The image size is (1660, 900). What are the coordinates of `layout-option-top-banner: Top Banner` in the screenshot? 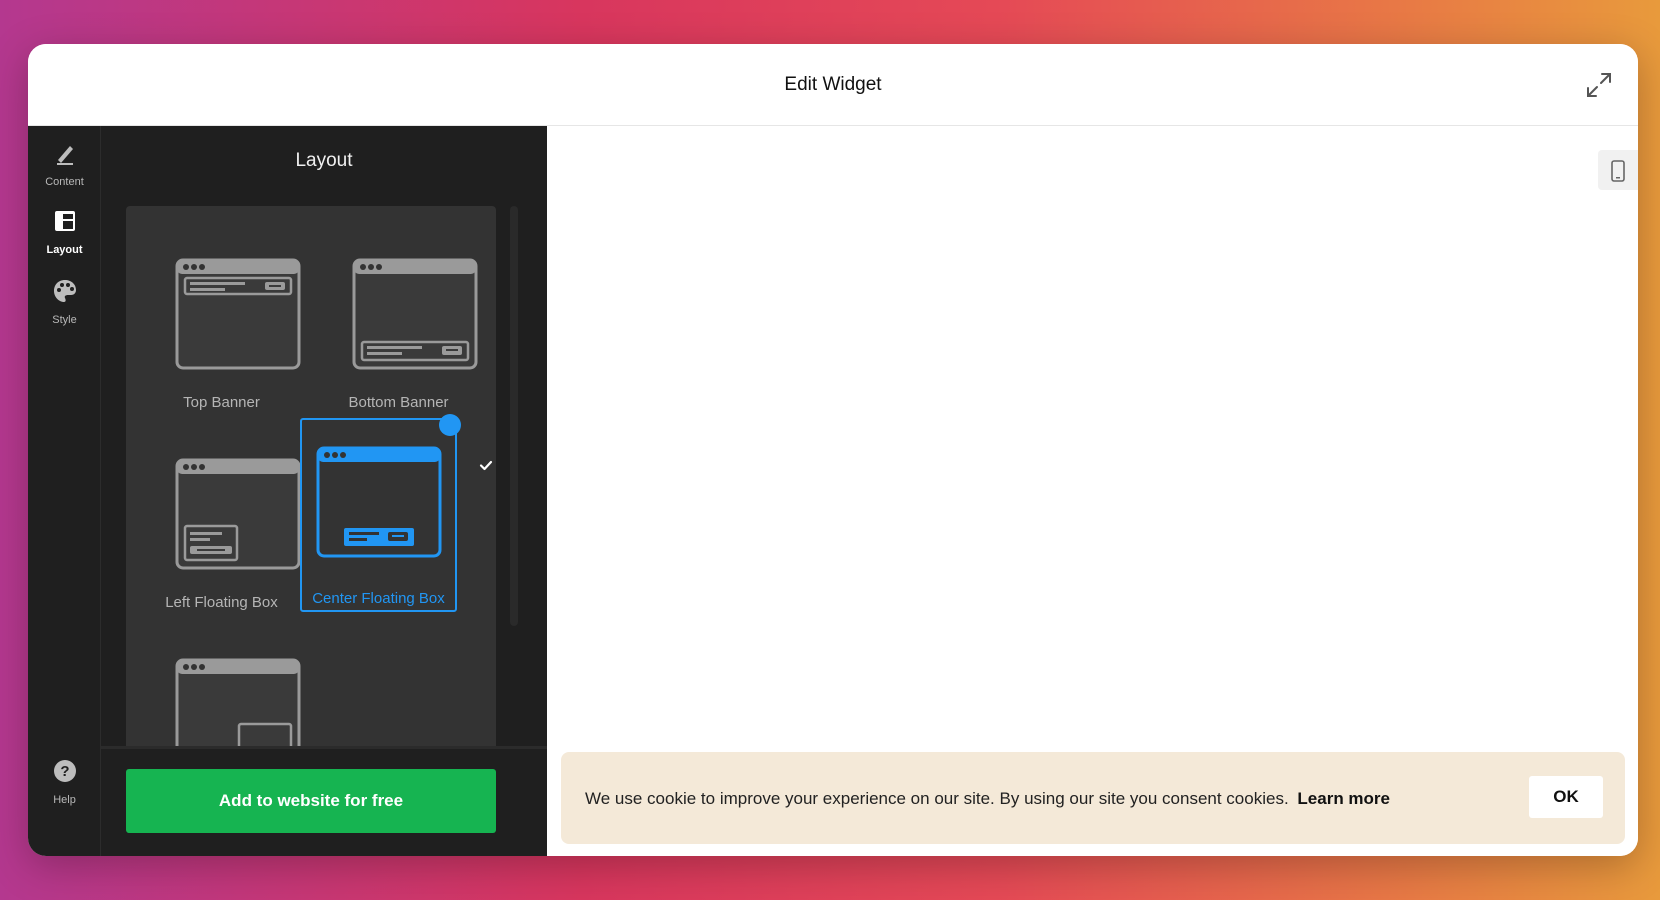 It's located at (221, 318).